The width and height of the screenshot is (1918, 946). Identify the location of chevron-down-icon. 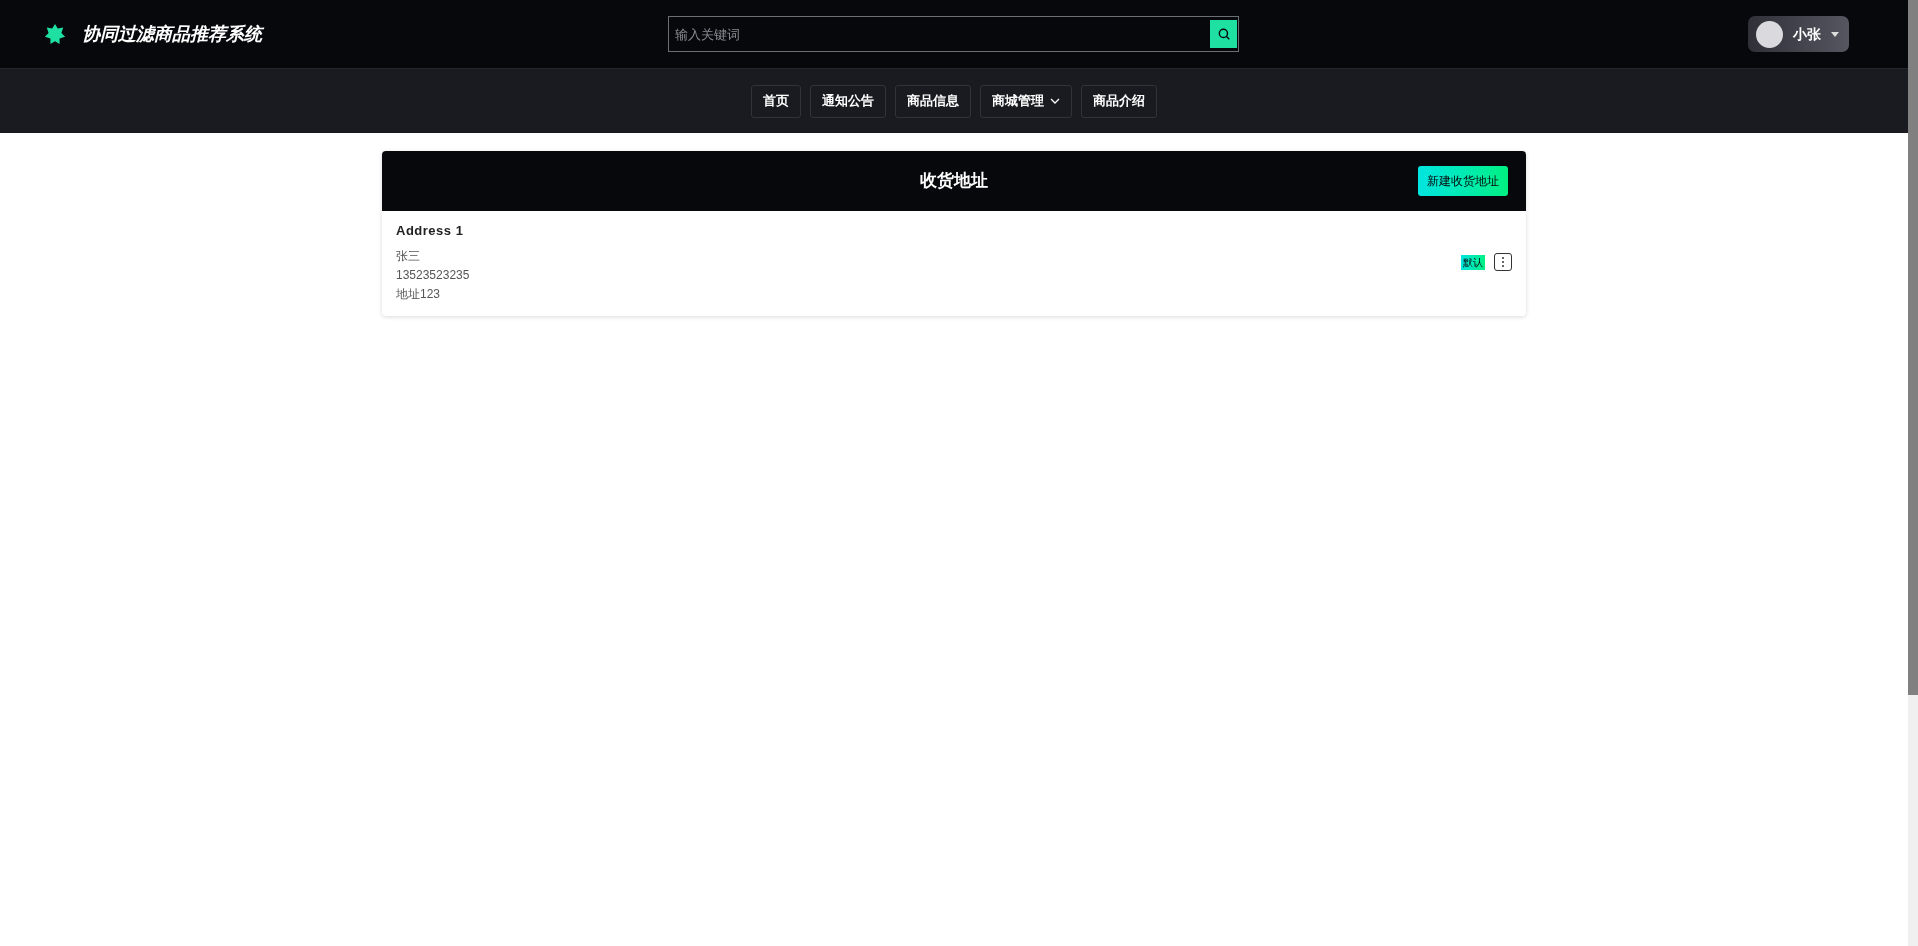
(1055, 101).